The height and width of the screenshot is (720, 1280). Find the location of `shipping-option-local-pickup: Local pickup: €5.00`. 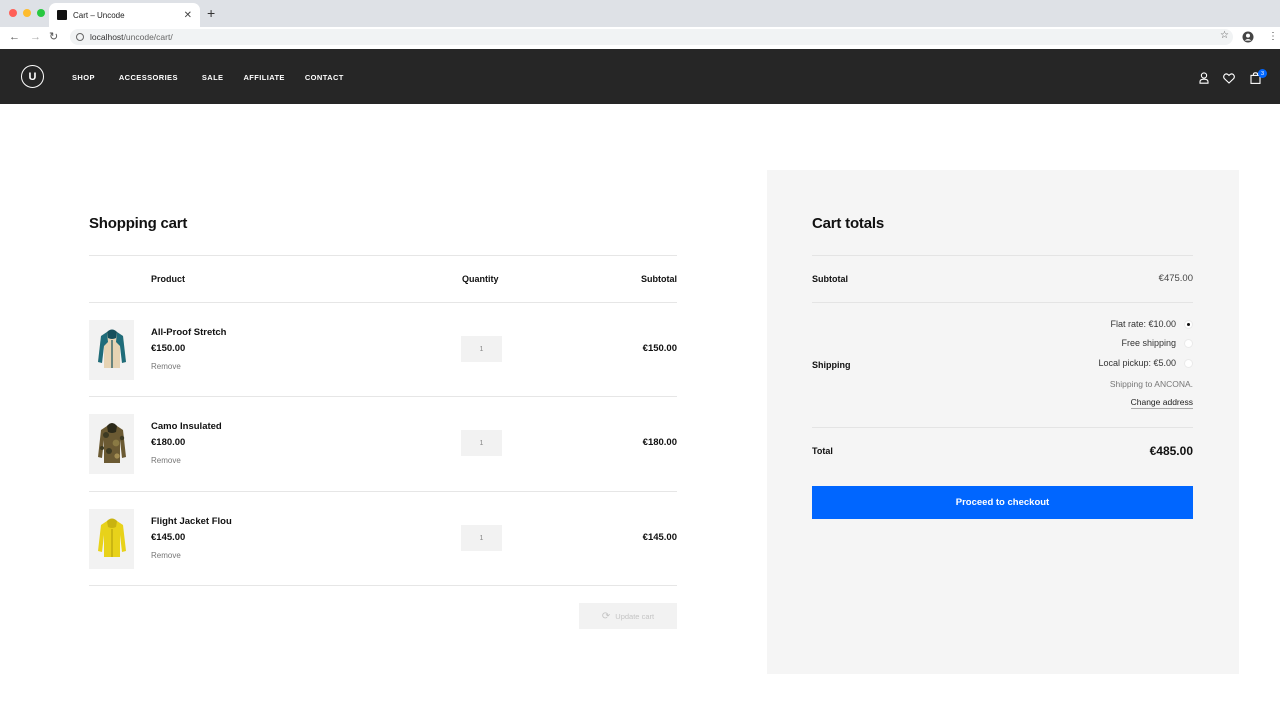

shipping-option-local-pickup: Local pickup: €5.00 is located at coordinates (1145, 363).